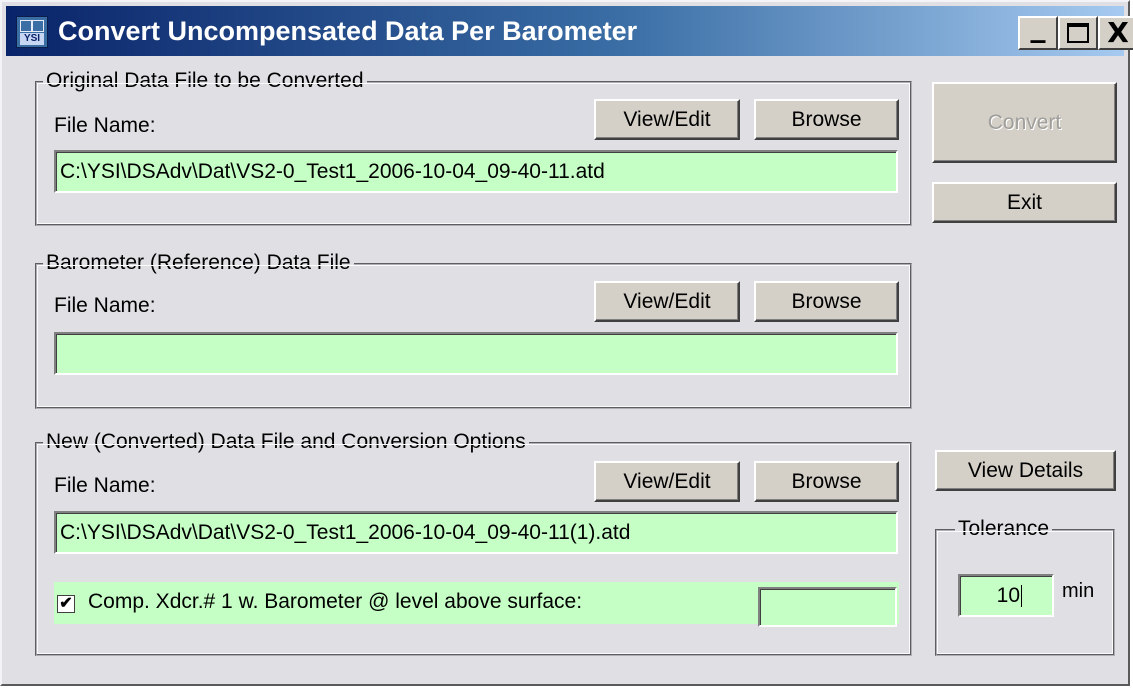 This screenshot has height=689, width=1133. I want to click on tolerance-unit-label: min, so click(1078, 591).